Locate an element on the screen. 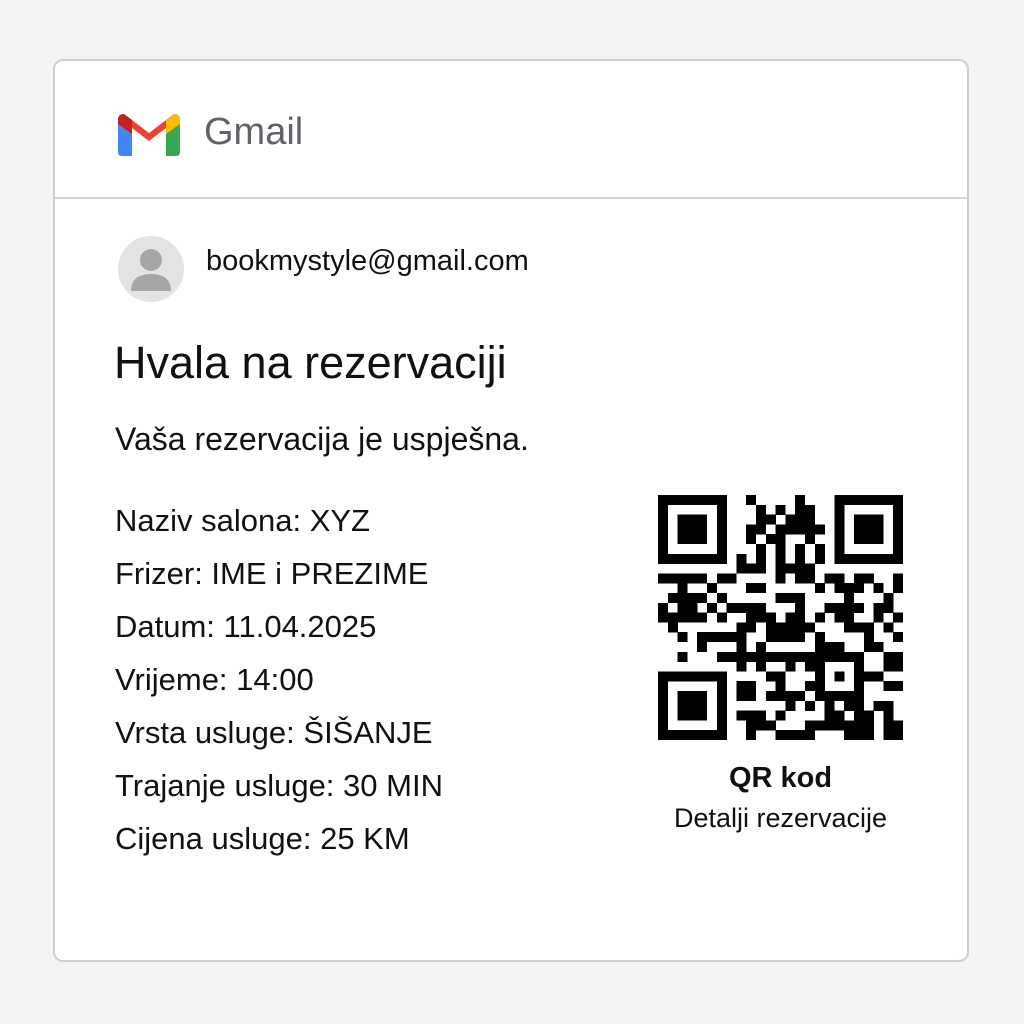  detail-service-type: Vrsta usluge: ŠIŠANJE is located at coordinates (274, 732).